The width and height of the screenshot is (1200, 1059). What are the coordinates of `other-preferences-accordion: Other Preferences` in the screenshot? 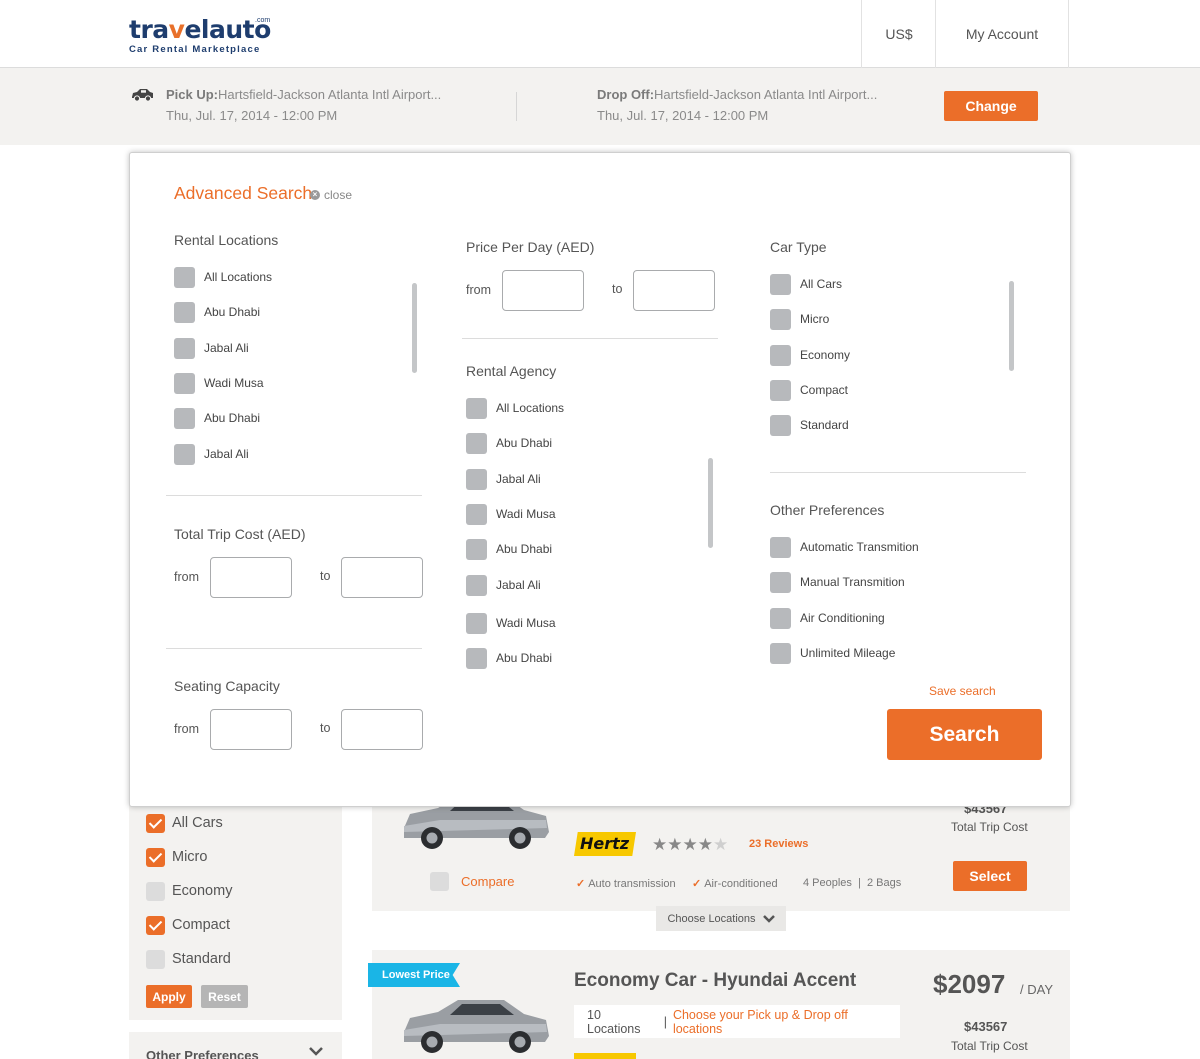 It's located at (235, 1045).